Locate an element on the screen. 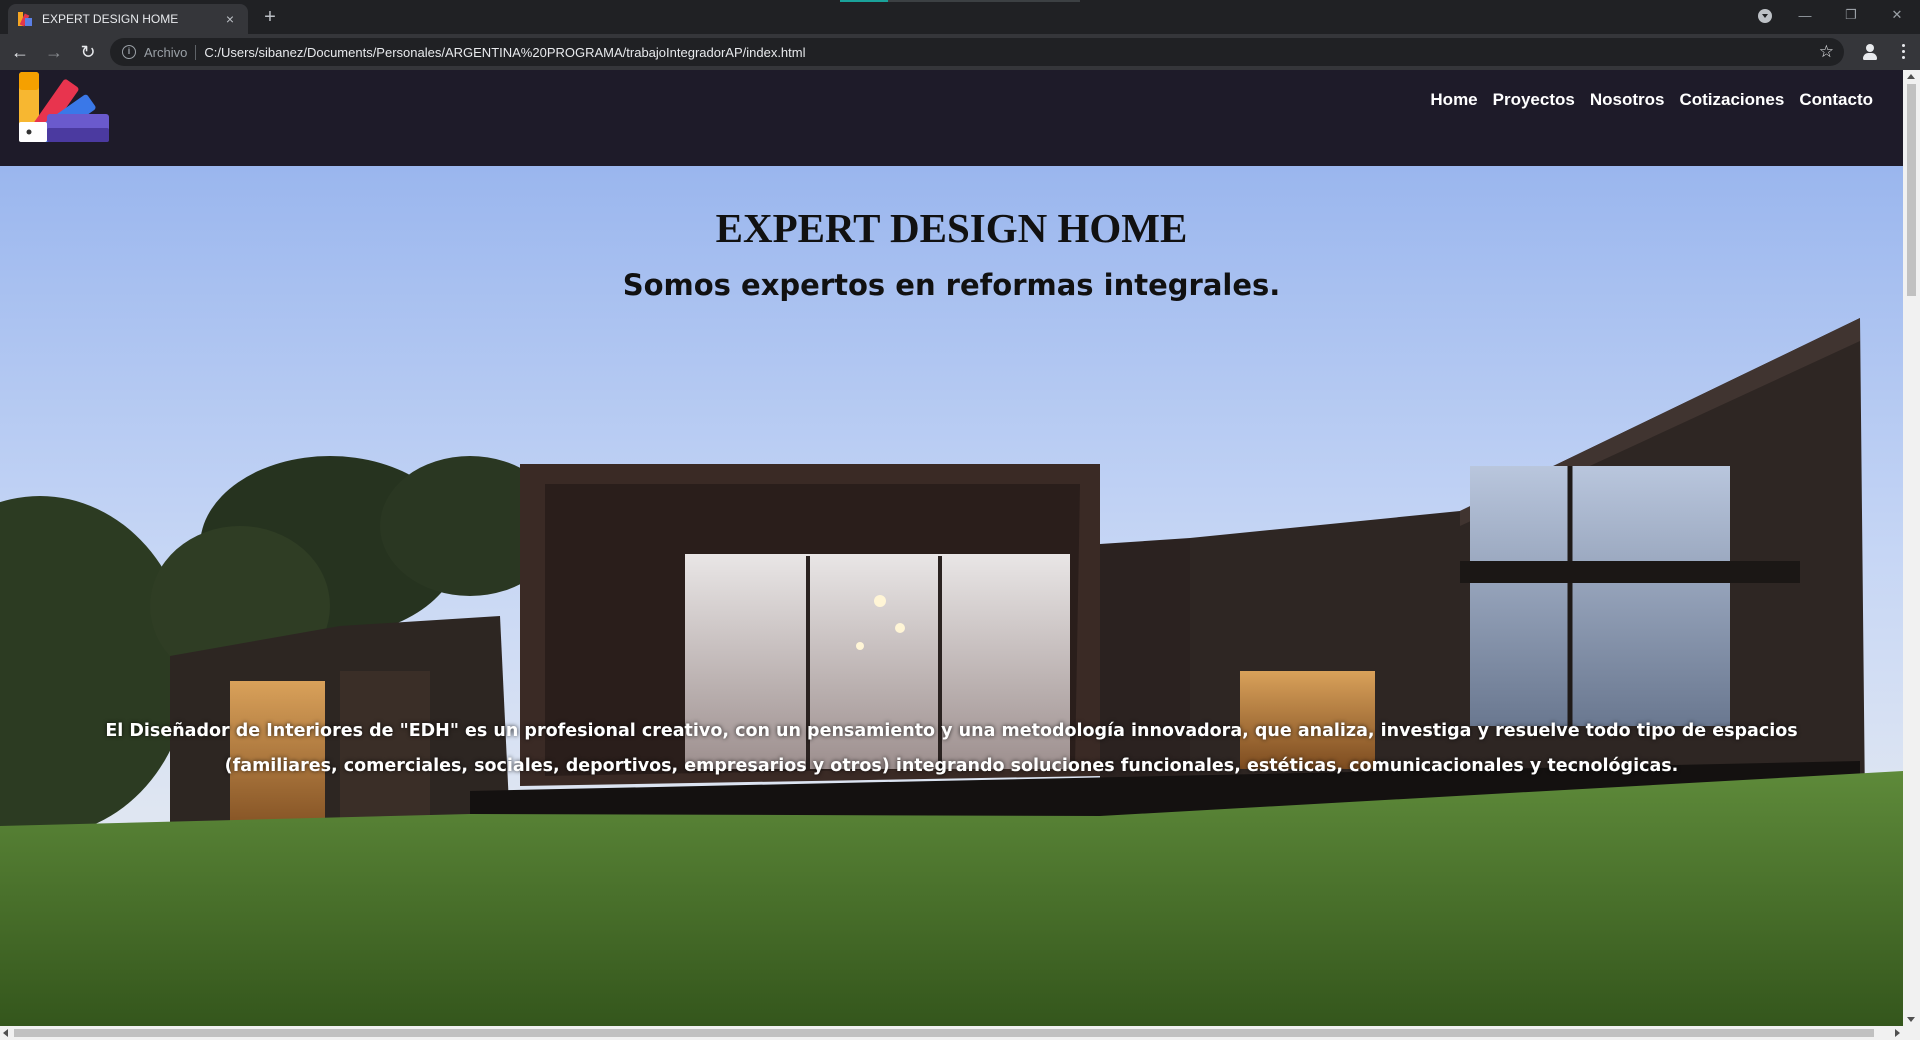 The width and height of the screenshot is (1920, 1040). hero-subtitle: Somos expertos en reformas integrales. is located at coordinates (951, 285).